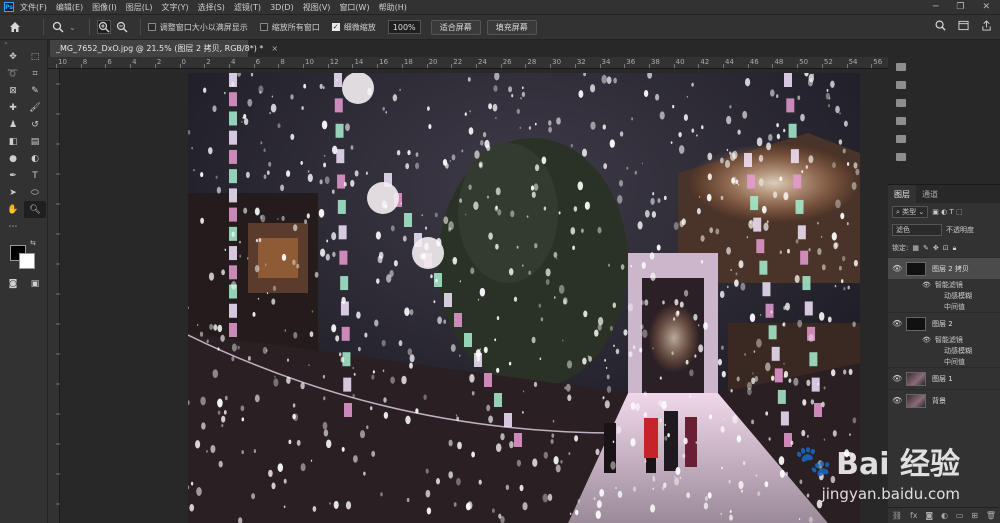 The image size is (1000, 523). I want to click on fill-screen-button: 填充屏幕, so click(511, 27).